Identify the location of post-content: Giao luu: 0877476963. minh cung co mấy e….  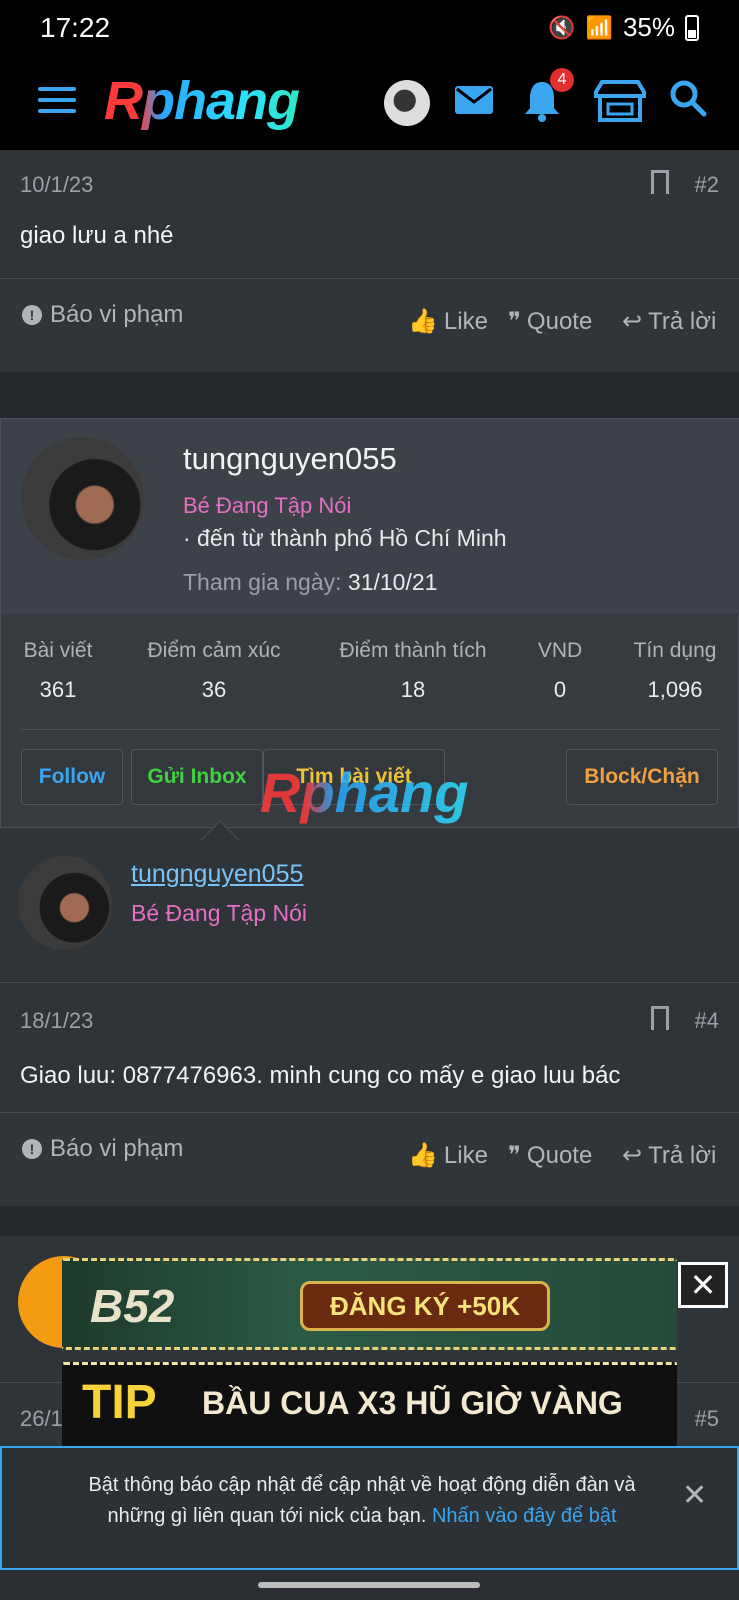
(320, 1075).